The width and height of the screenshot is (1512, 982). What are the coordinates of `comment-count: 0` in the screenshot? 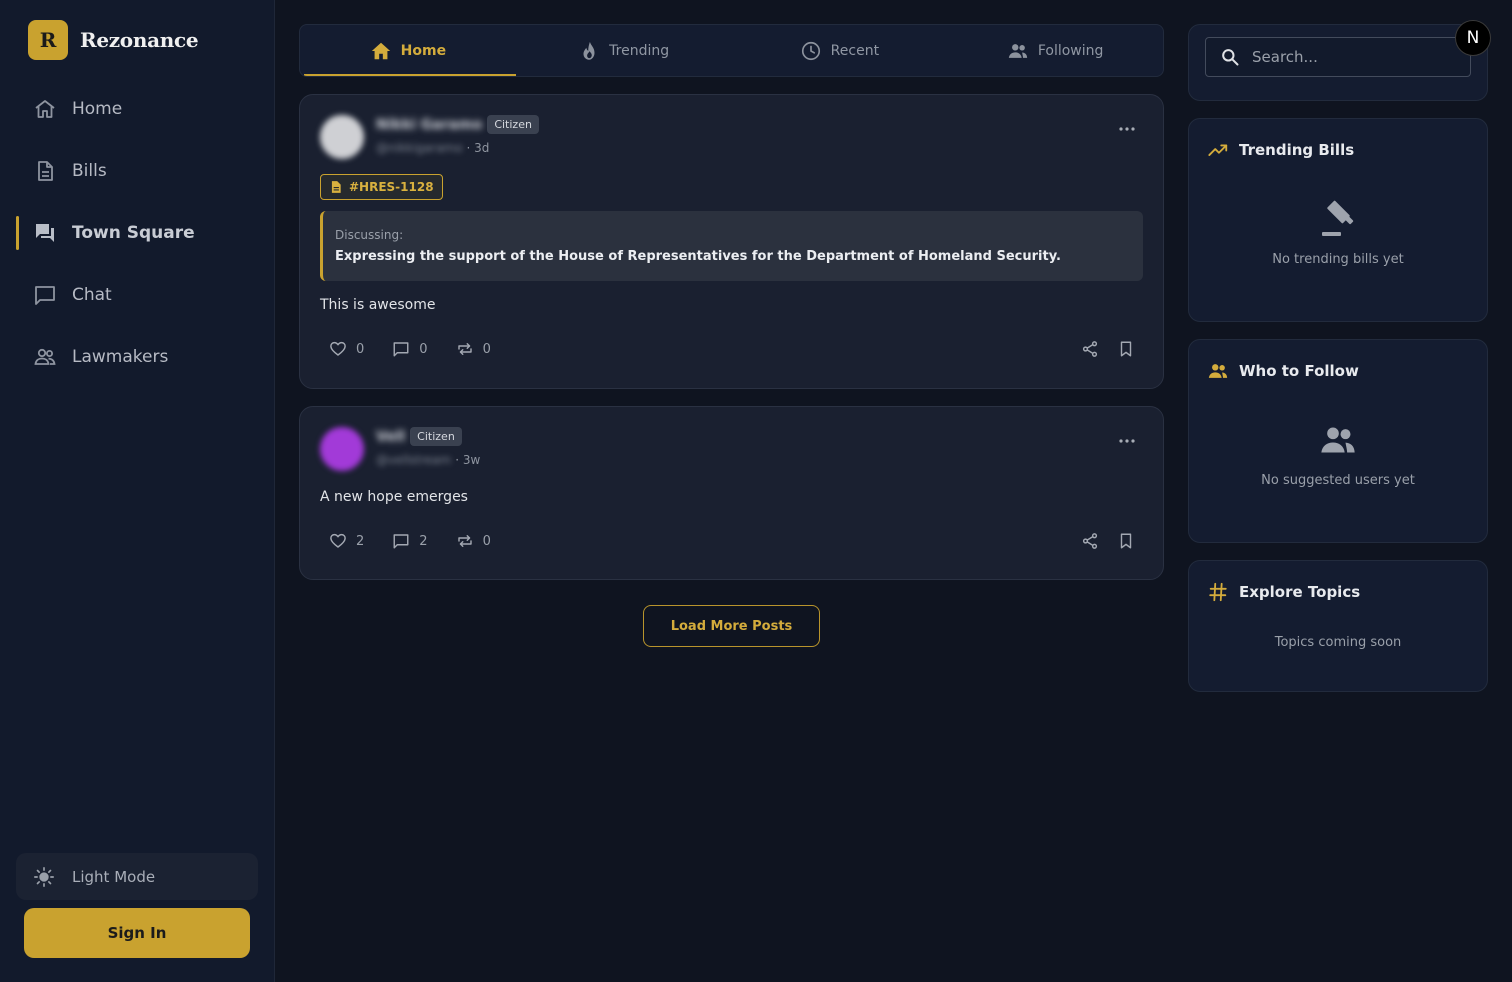 It's located at (423, 349).